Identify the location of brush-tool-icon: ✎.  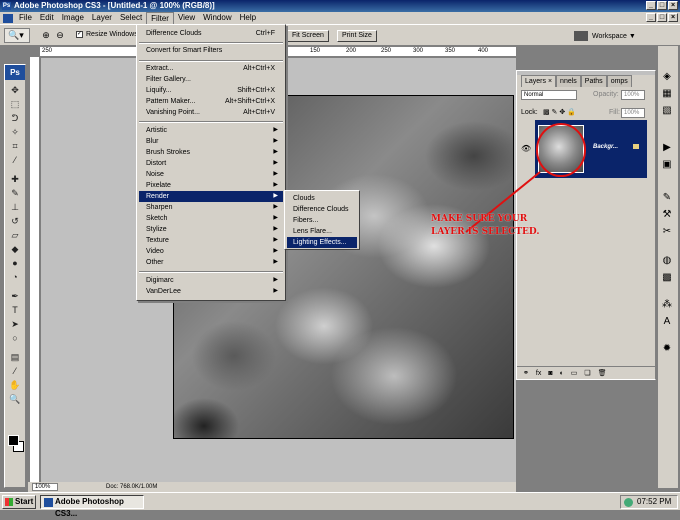
(15, 193).